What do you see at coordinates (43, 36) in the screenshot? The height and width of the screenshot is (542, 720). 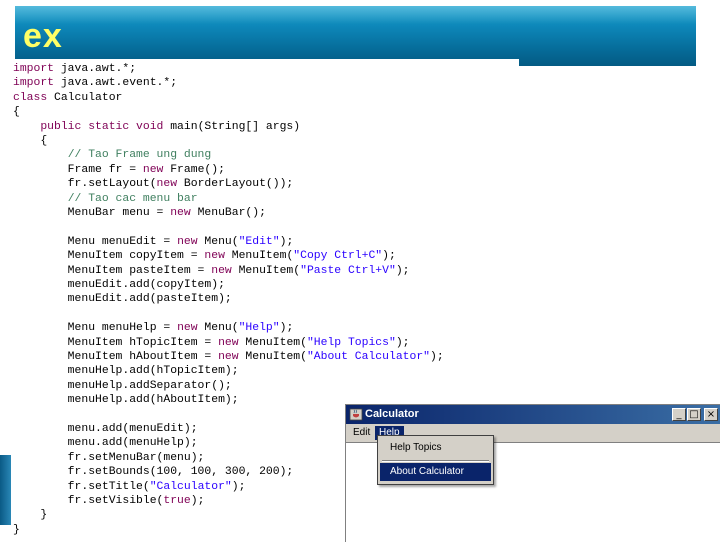 I see `slide-title: ex` at bounding box center [43, 36].